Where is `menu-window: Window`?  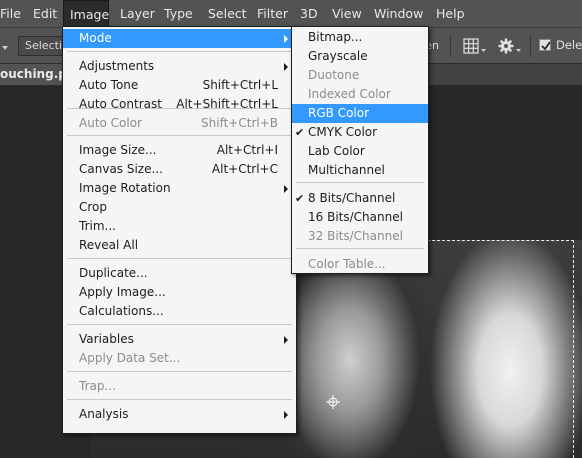 menu-window: Window is located at coordinates (398, 13).